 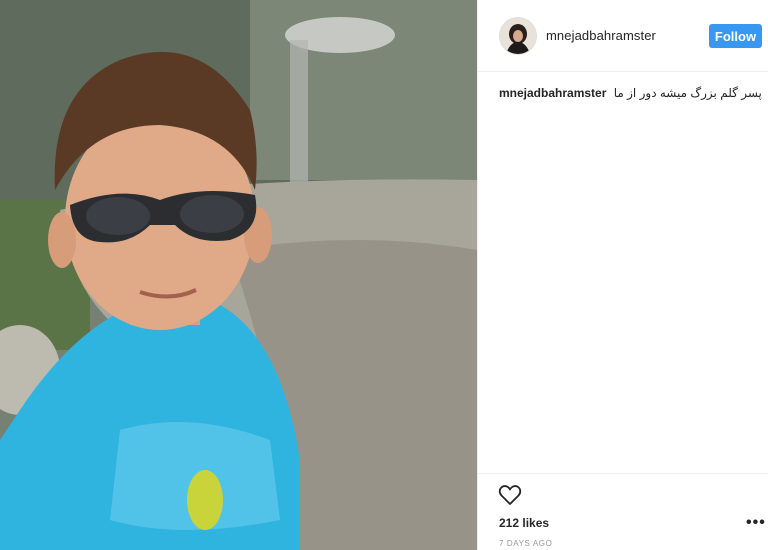 What do you see at coordinates (756, 523) in the screenshot?
I see `more-options-icon: •••` at bounding box center [756, 523].